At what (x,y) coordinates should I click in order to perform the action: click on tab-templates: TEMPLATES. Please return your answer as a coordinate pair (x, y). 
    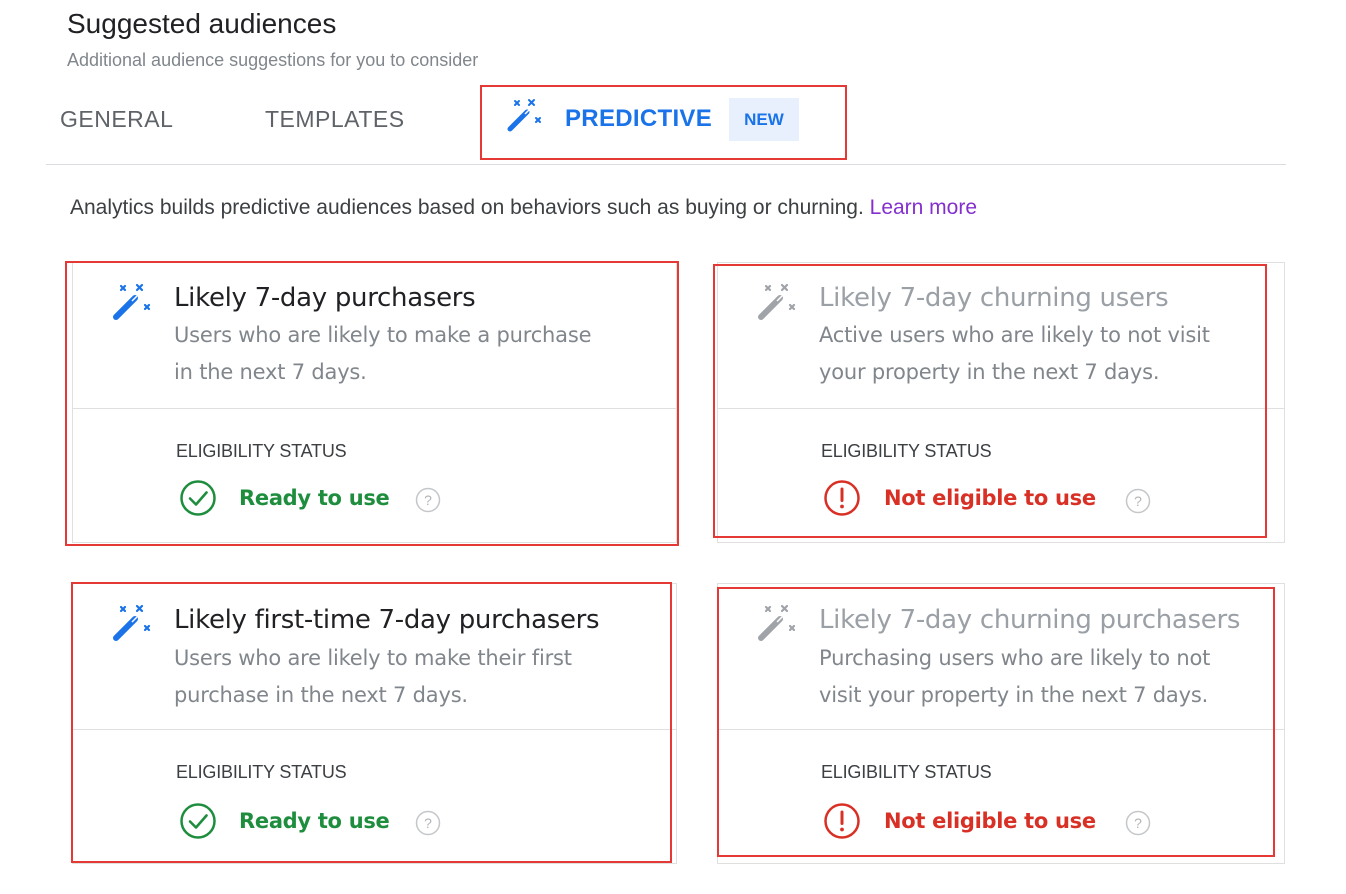
    Looking at the image, I should click on (335, 119).